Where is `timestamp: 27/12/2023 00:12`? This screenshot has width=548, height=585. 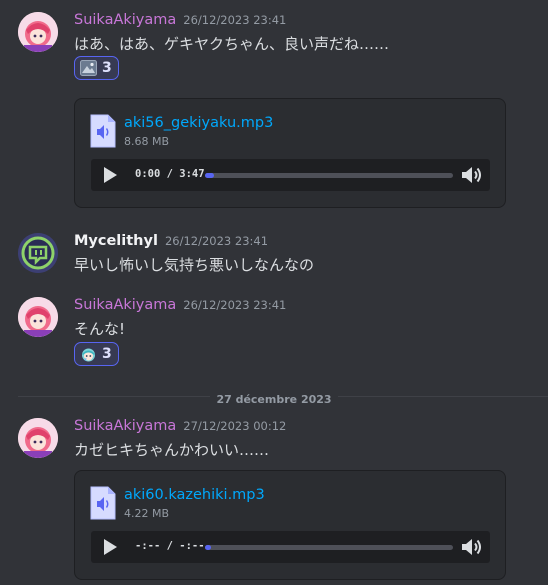 timestamp: 27/12/2023 00:12 is located at coordinates (234, 426).